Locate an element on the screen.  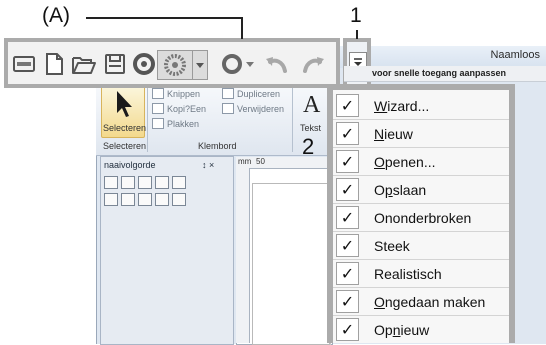
menu-item-label: Ononderbroken is located at coordinates (423, 217).